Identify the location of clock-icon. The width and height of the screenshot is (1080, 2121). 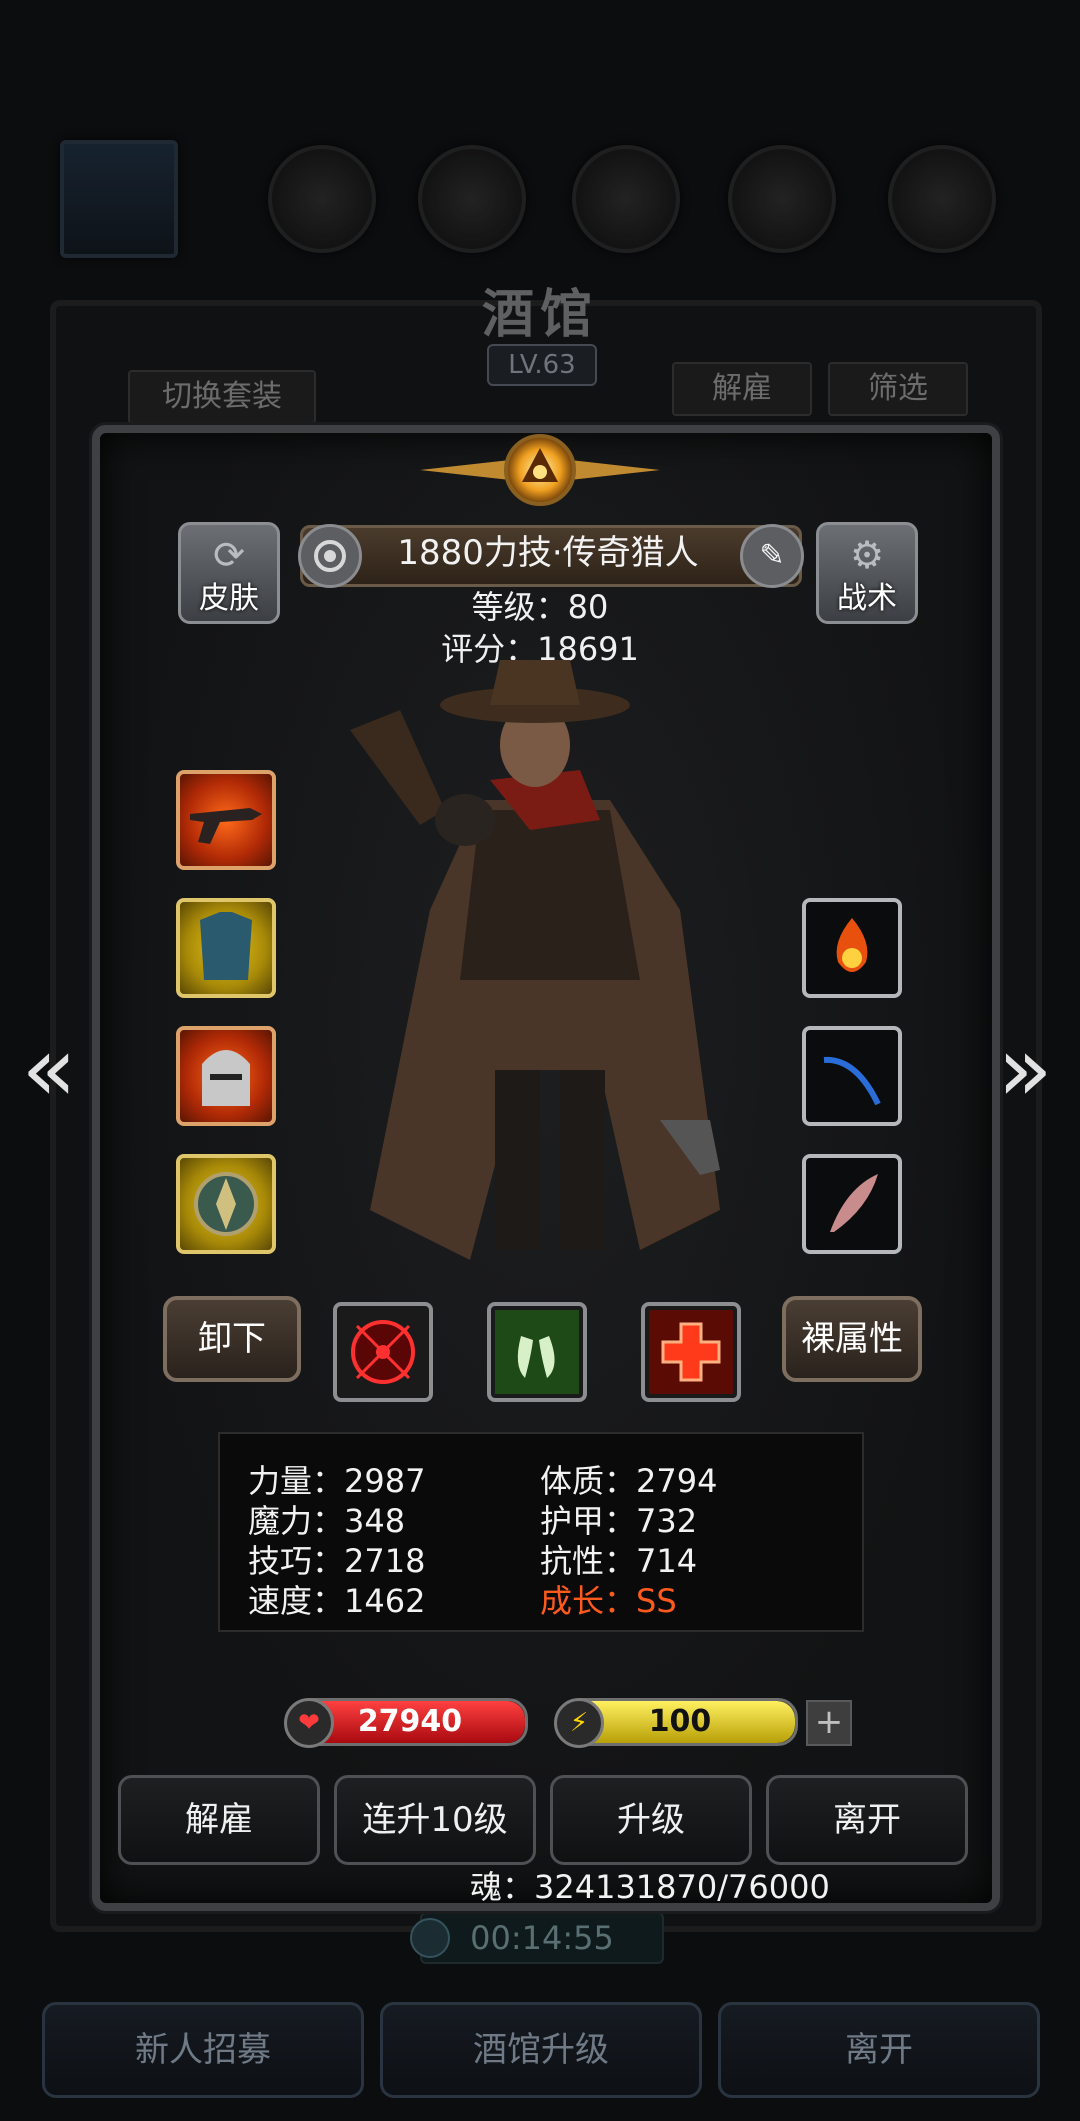
(430, 1938).